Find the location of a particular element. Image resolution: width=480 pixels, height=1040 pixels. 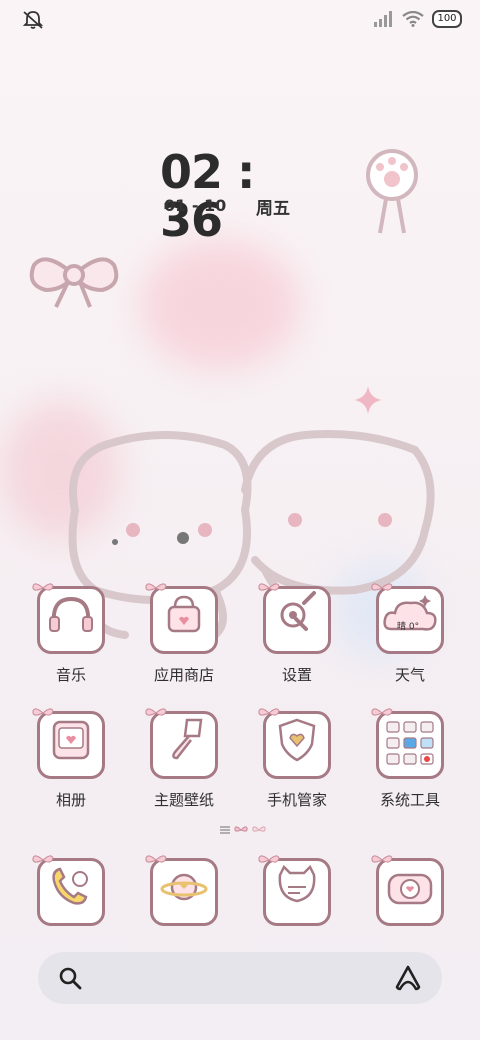

paw-flower-decoration is located at coordinates (392, 191).